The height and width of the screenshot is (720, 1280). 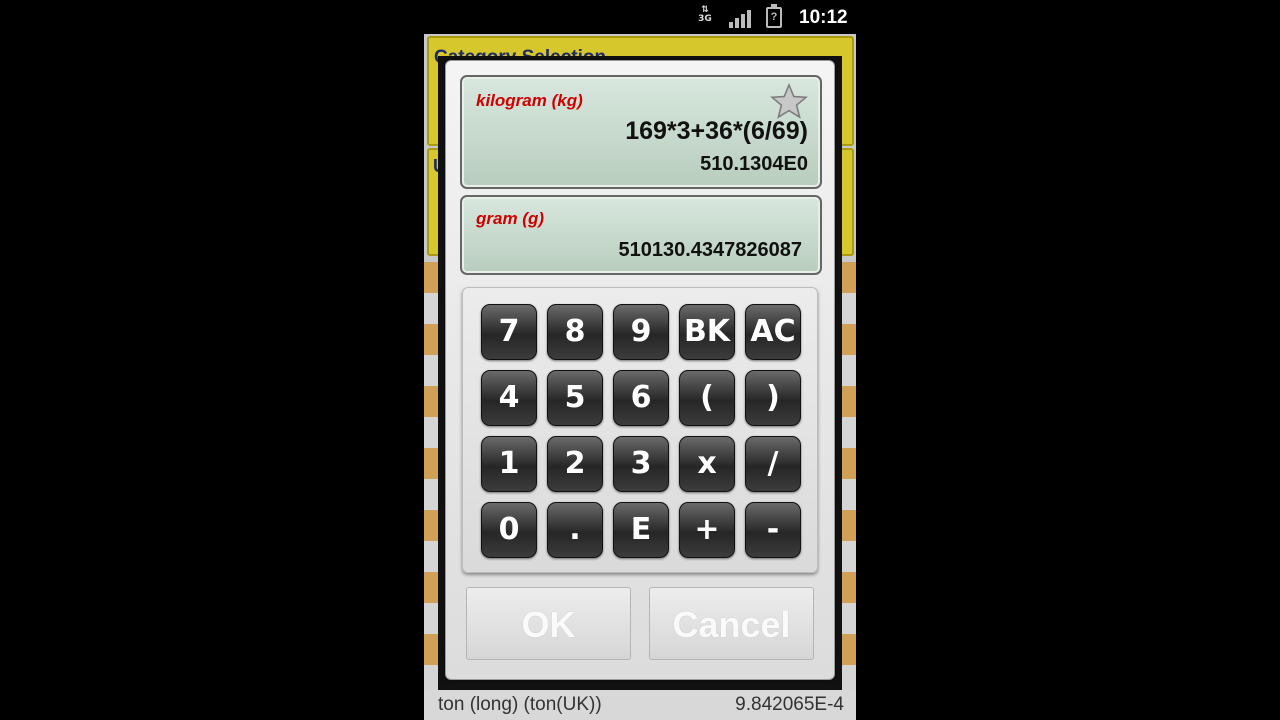 I want to click on key-8: 8, so click(x=575, y=332).